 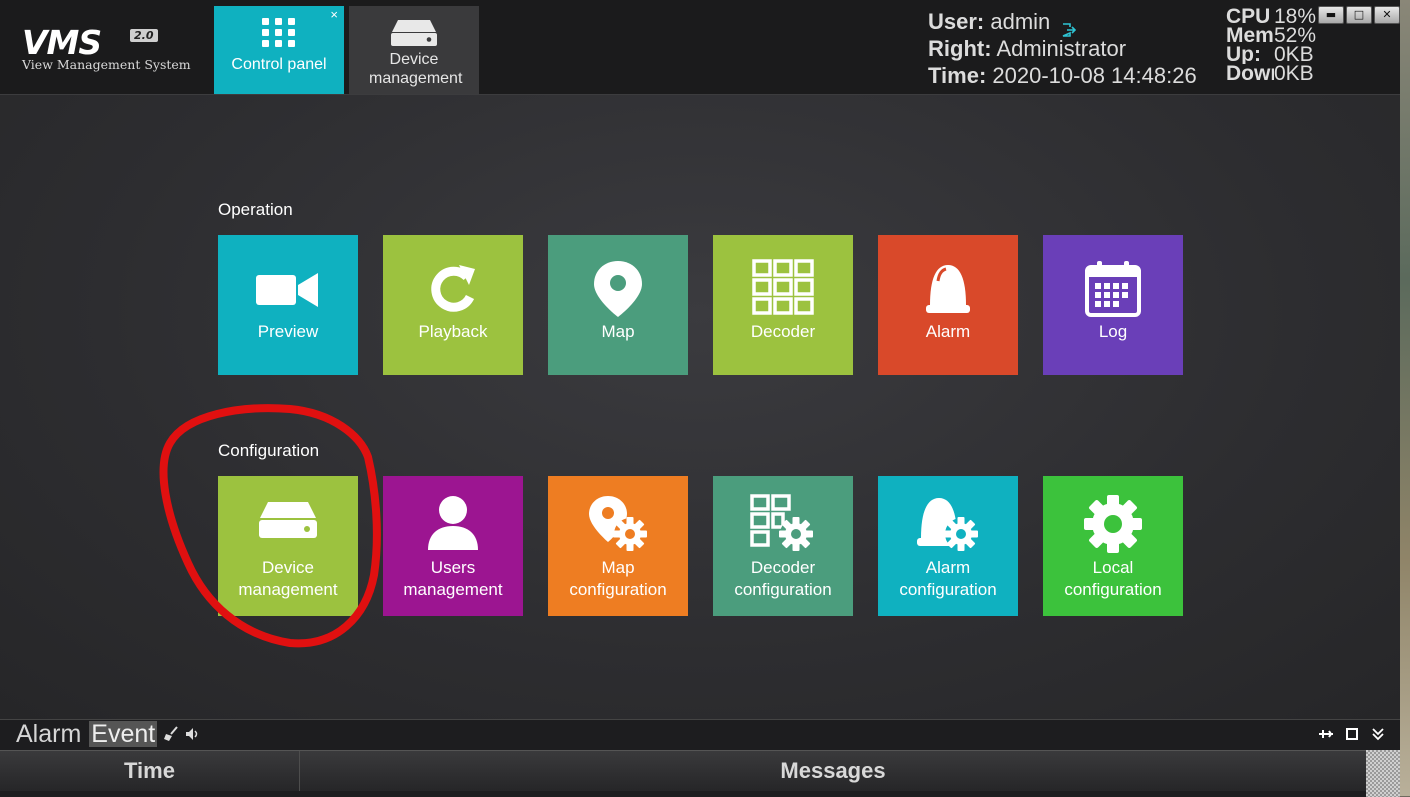 I want to click on logo-subtitle: View Management System, so click(x=106, y=64).